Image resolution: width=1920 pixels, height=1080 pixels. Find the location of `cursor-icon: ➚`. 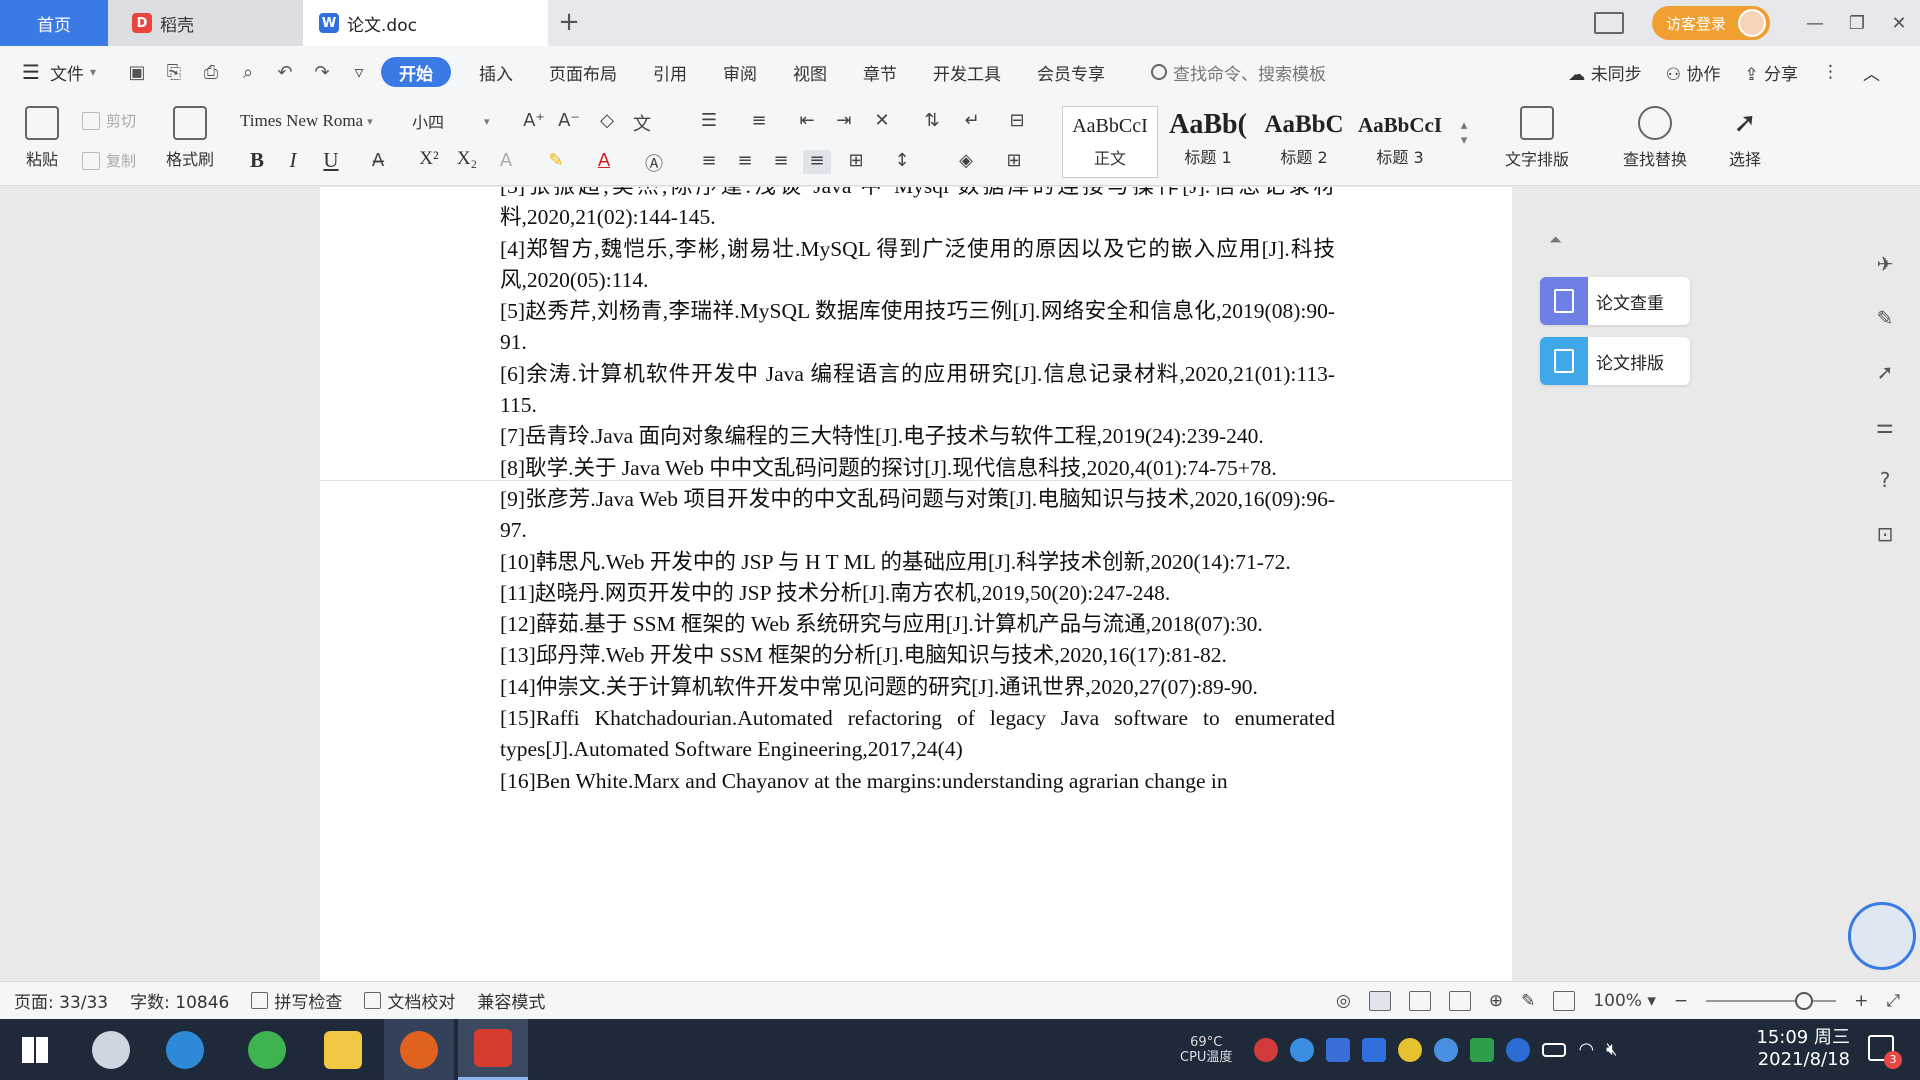

cursor-icon: ➚ is located at coordinates (1885, 373).